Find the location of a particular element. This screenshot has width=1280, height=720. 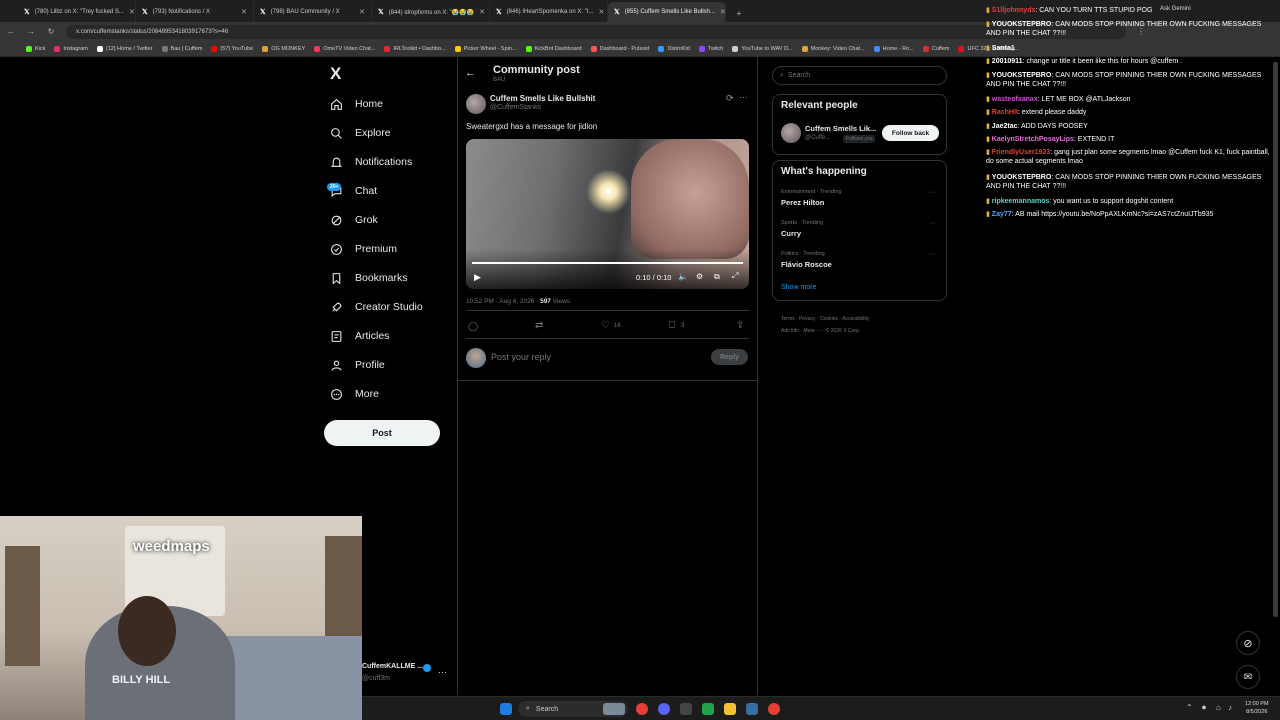

show-more-link: Show more is located at coordinates (798, 287).